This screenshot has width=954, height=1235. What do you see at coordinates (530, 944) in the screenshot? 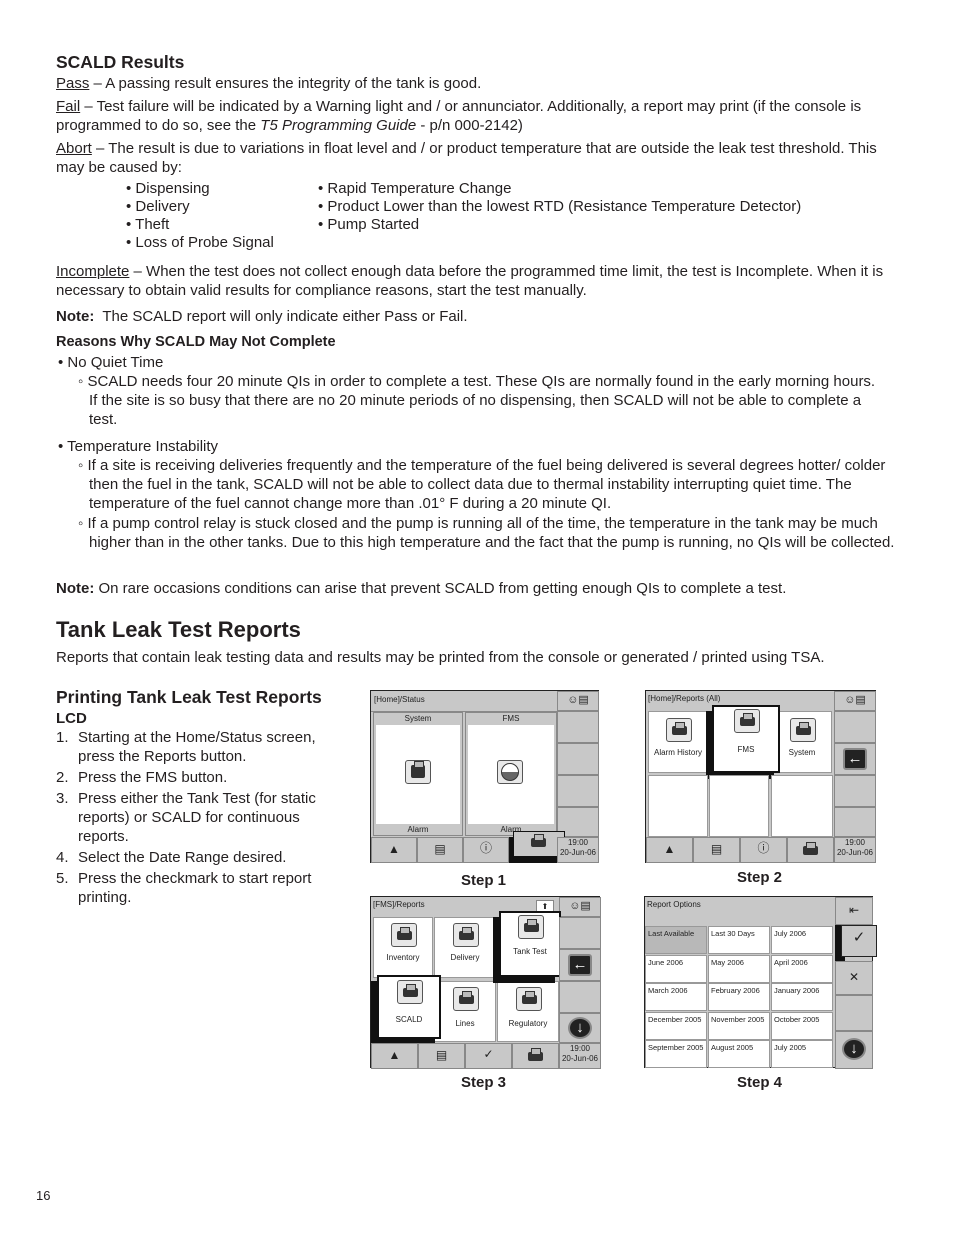
I see `tank-test-button: Tank Test` at bounding box center [530, 944].